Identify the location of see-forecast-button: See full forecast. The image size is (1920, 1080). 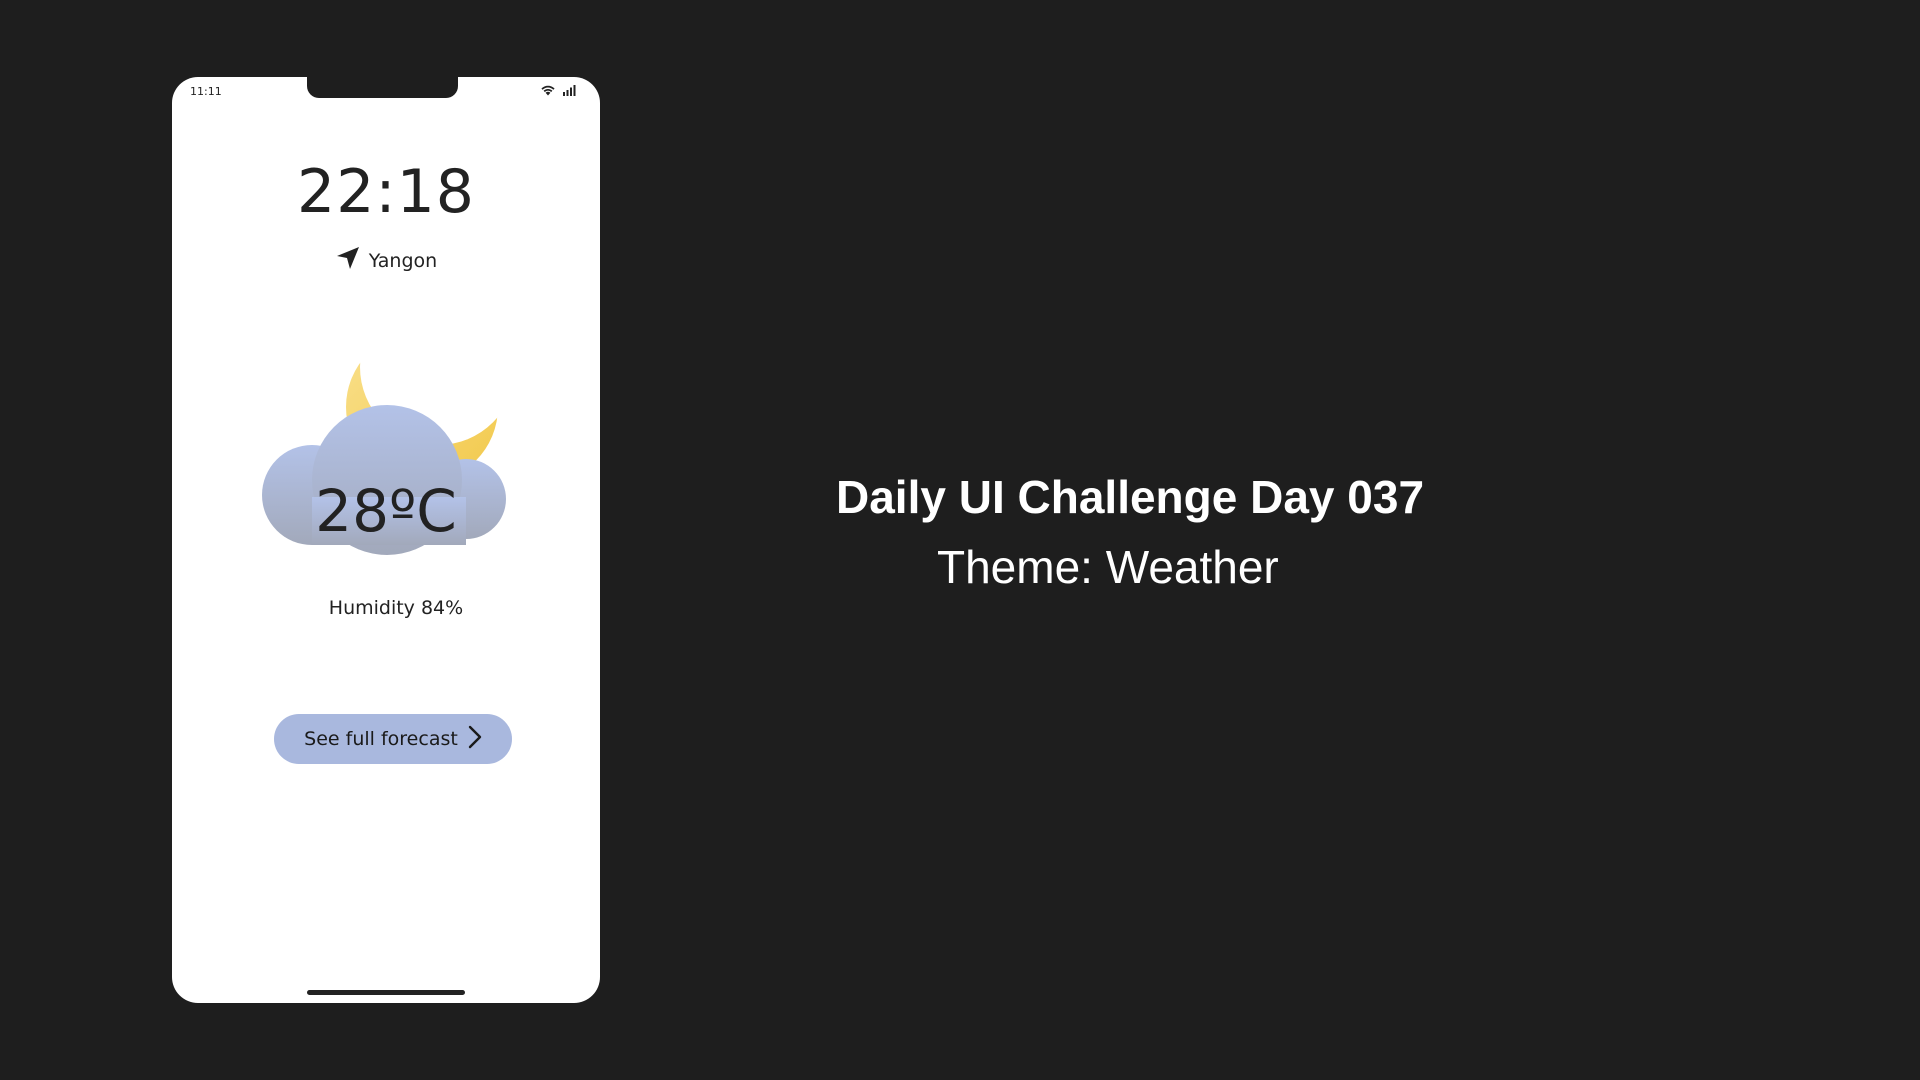
(393, 739).